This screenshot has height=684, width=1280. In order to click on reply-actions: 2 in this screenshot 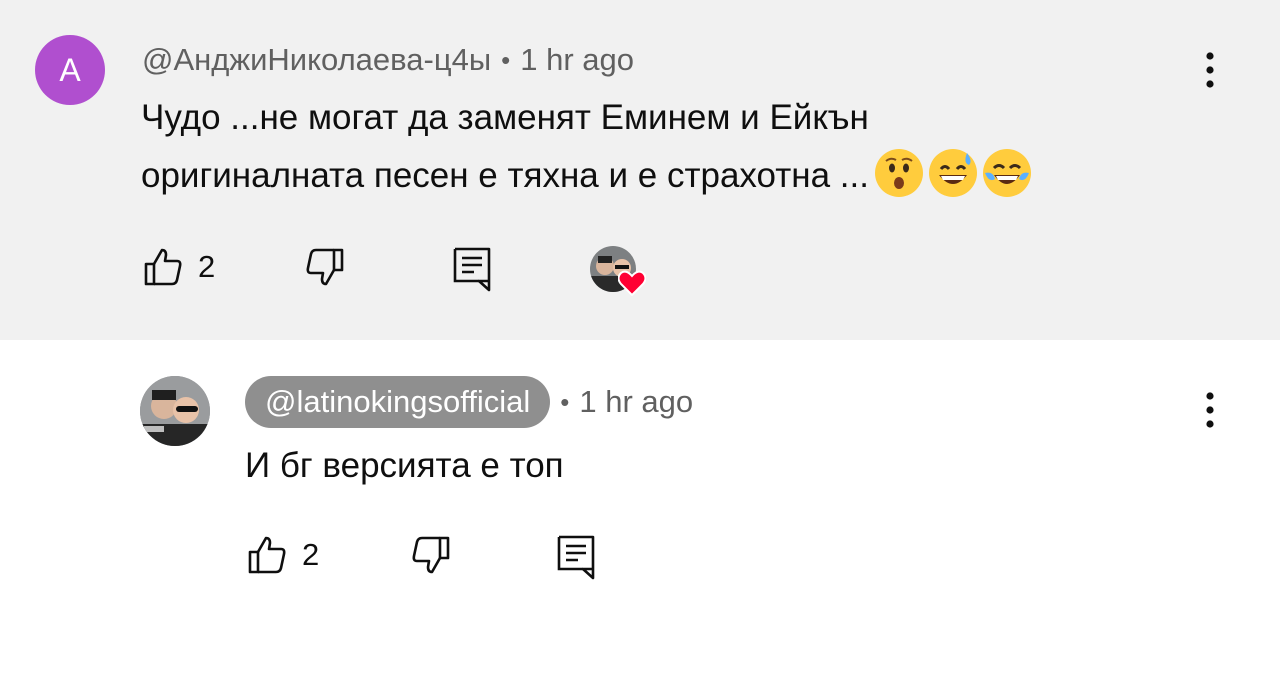, I will do `click(446, 559)`.